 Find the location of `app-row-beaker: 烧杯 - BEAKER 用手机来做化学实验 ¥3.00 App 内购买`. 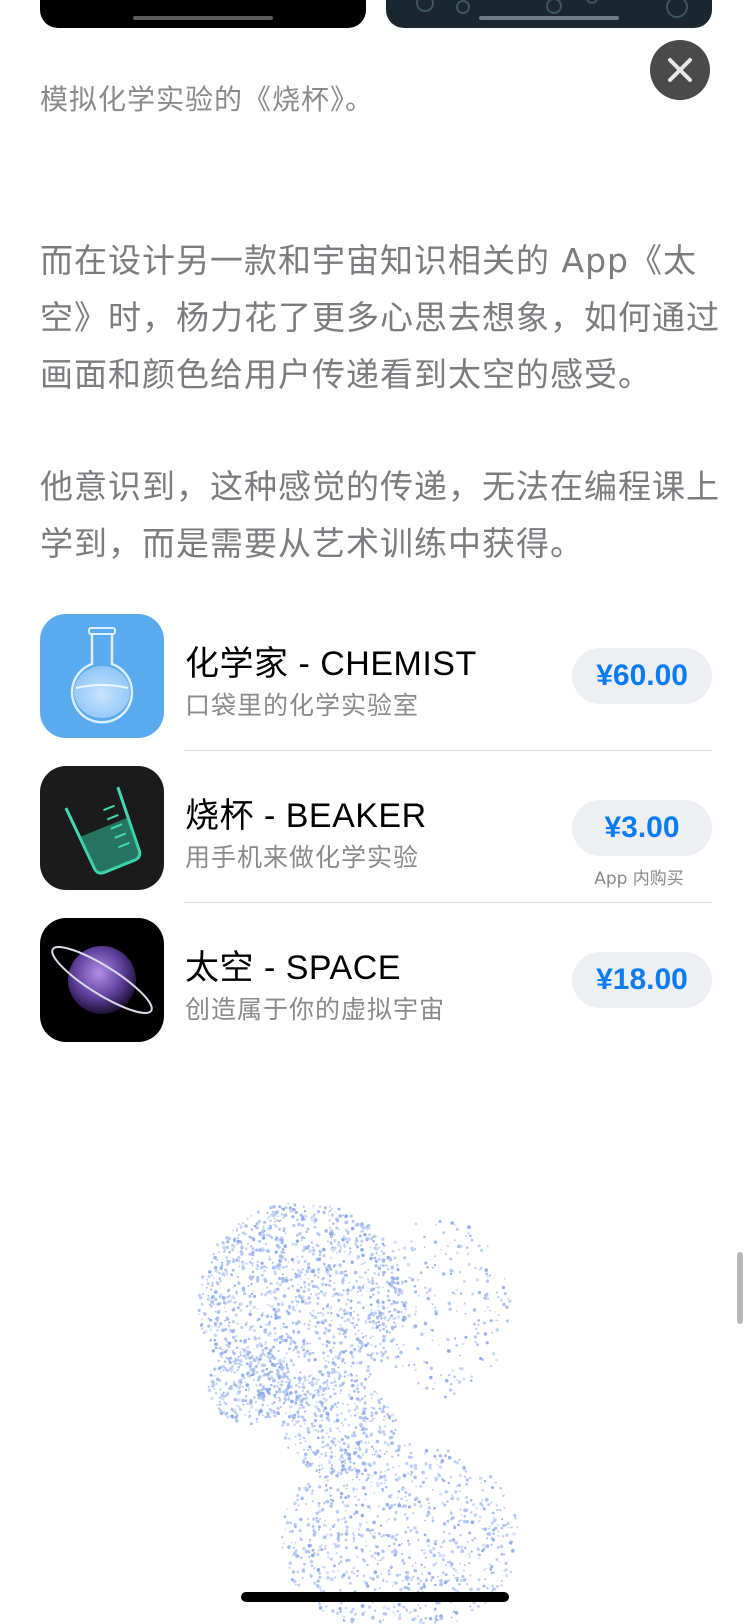

app-row-beaker: 烧杯 - BEAKER 用手机来做化学实验 ¥3.00 App 内购买 is located at coordinates (376, 829).